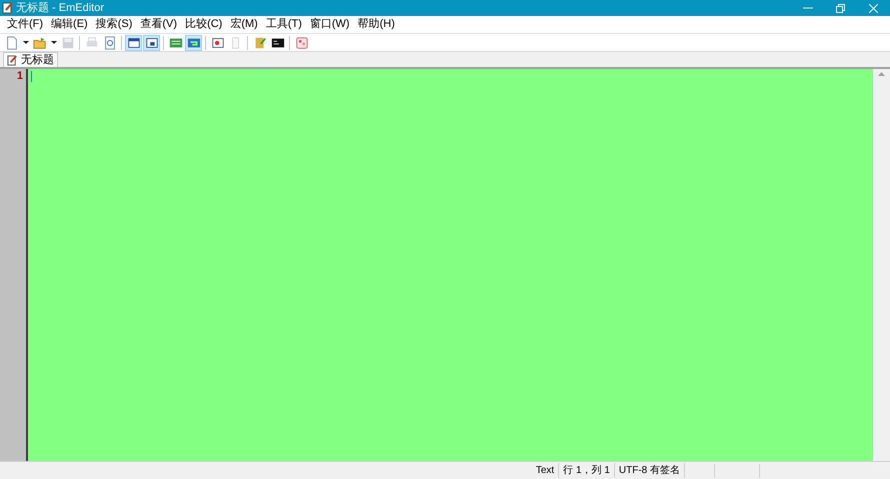 This screenshot has height=479, width=890. What do you see at coordinates (330, 24) in the screenshot?
I see `menu-item: 窗口(W)` at bounding box center [330, 24].